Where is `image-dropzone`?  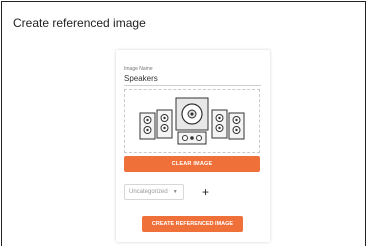
image-dropzone is located at coordinates (192, 121).